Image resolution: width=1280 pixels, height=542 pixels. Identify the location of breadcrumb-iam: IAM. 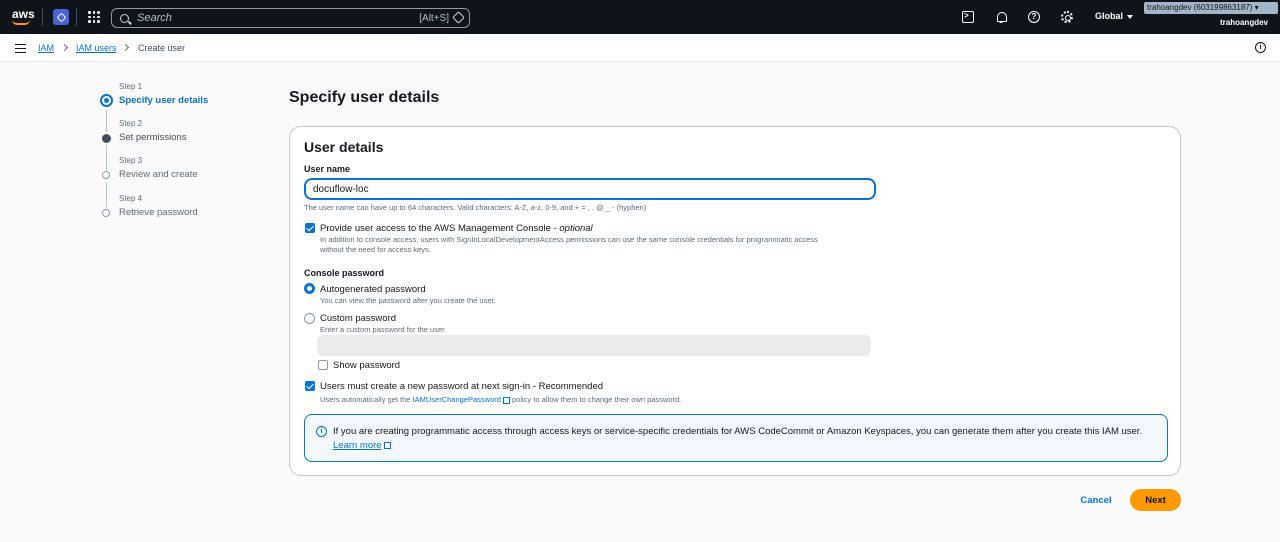
(46, 48).